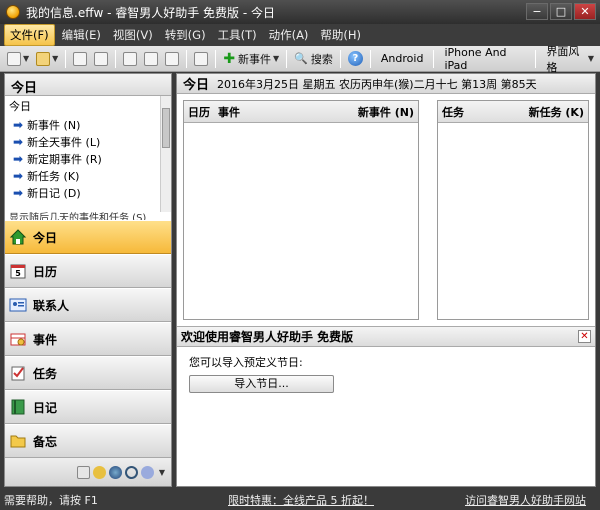 The image size is (600, 510). I want to click on navigation-buttons: 今日 5 日历 联系人 事件 任务 日记 备忘, so click(88, 339).